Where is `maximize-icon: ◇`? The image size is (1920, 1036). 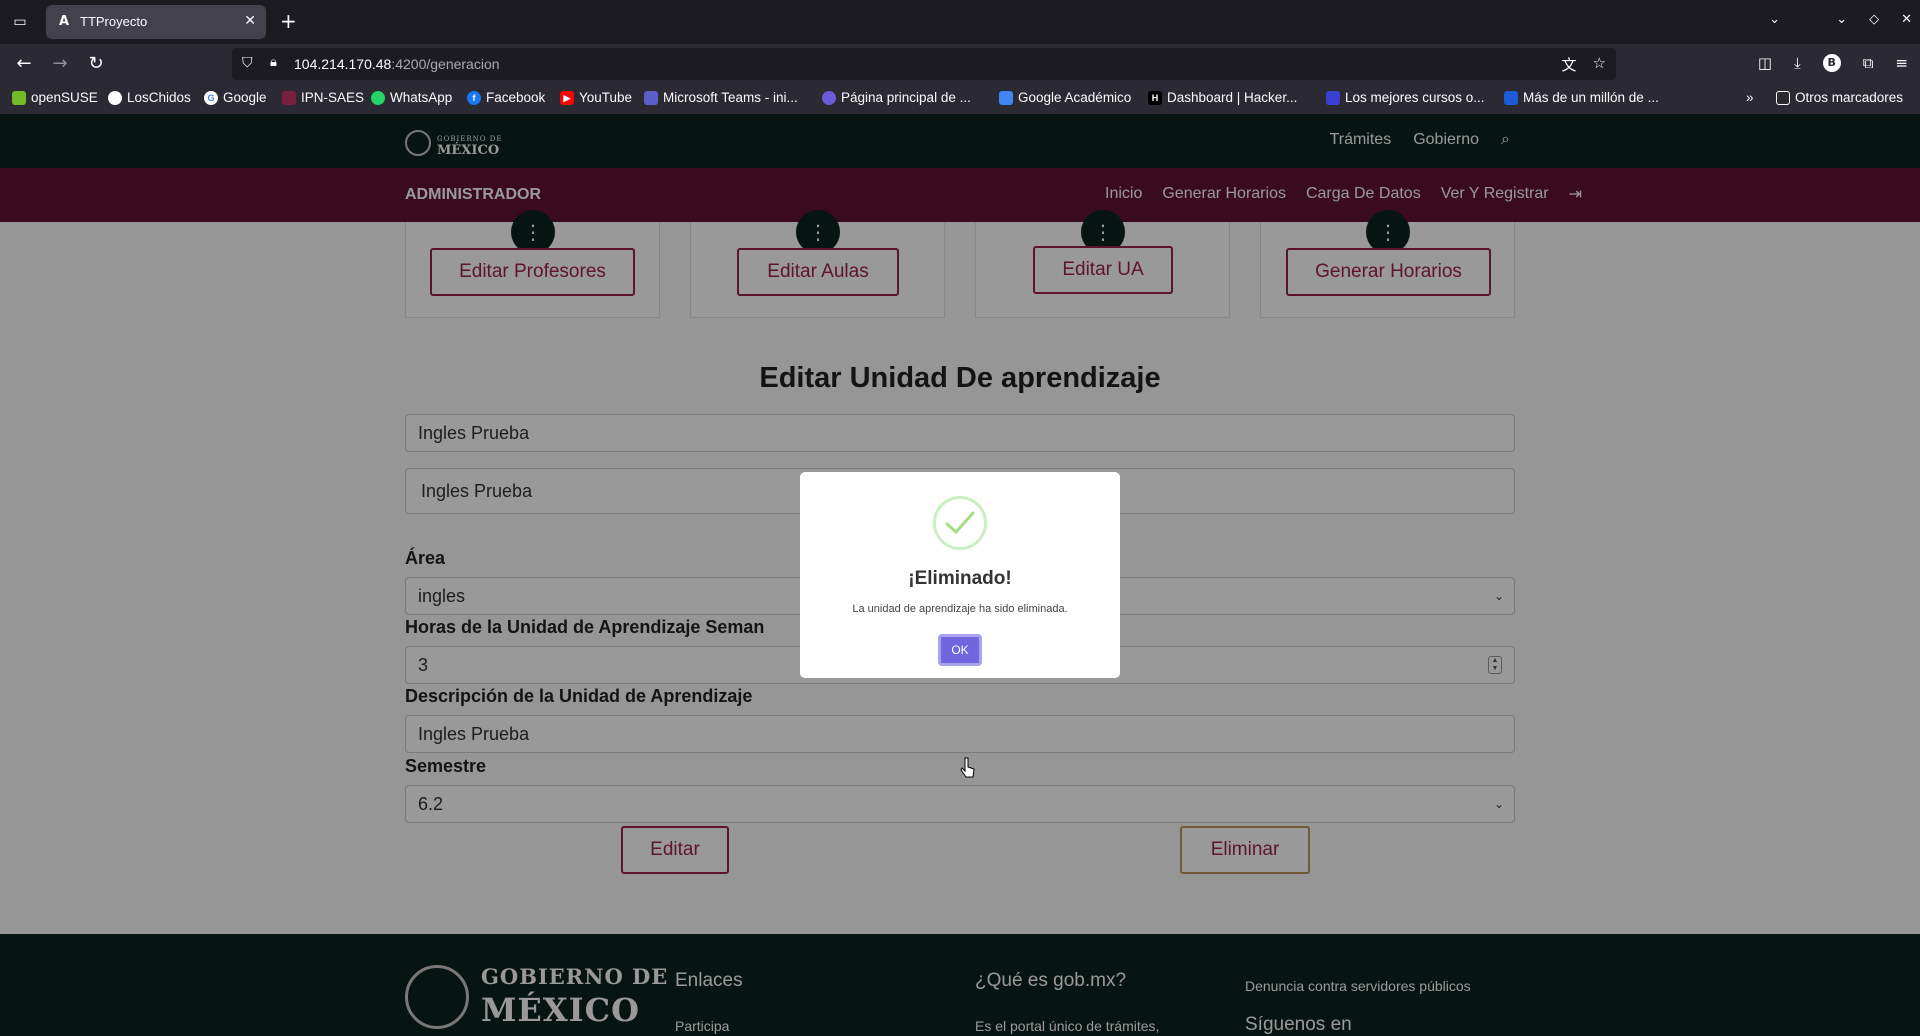
maximize-icon: ◇ is located at coordinates (1874, 19).